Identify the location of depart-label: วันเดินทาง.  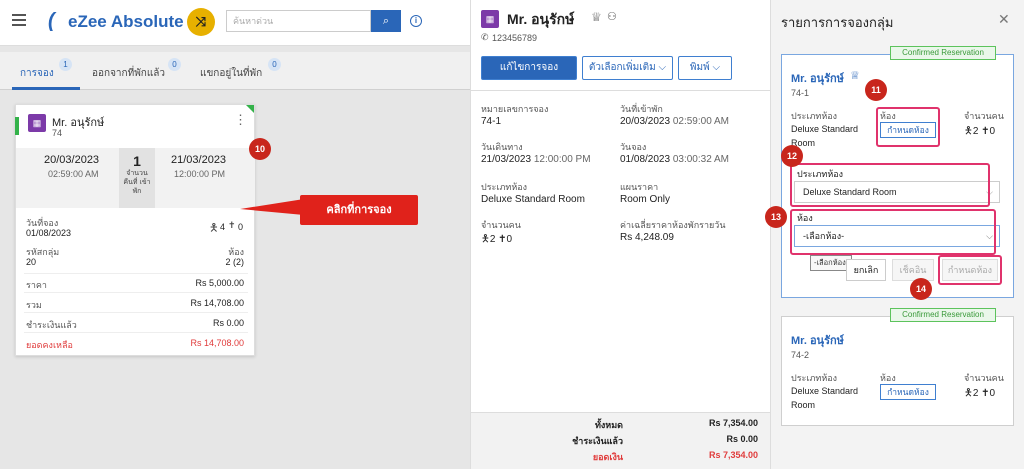
(502, 147).